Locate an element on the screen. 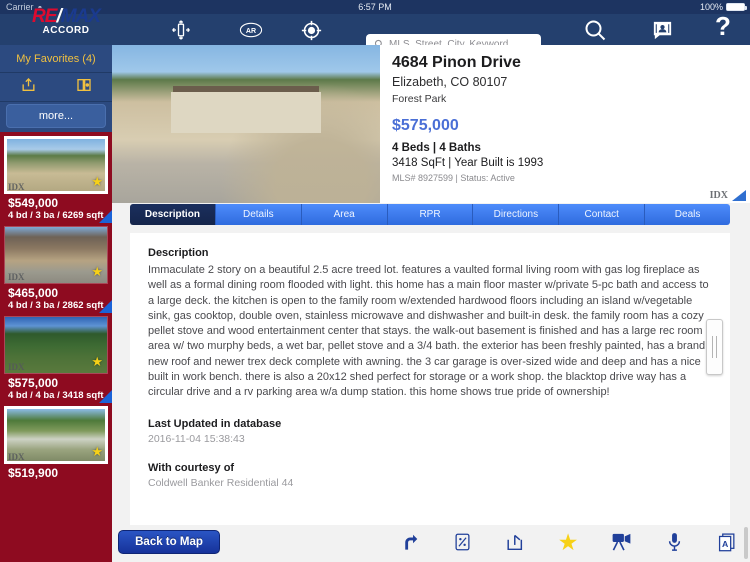 This screenshot has height=562, width=750. property-beds-baths: 4 Beds | 4 Baths is located at coordinates (436, 148).